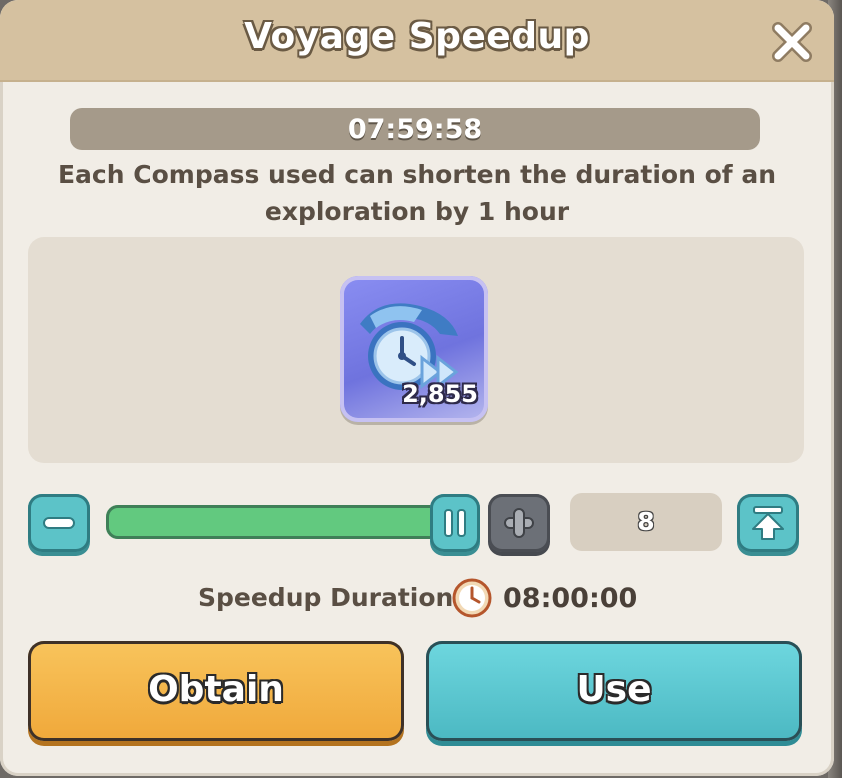  What do you see at coordinates (417, 36) in the screenshot?
I see `dialog-title: Voyage Speedup` at bounding box center [417, 36].